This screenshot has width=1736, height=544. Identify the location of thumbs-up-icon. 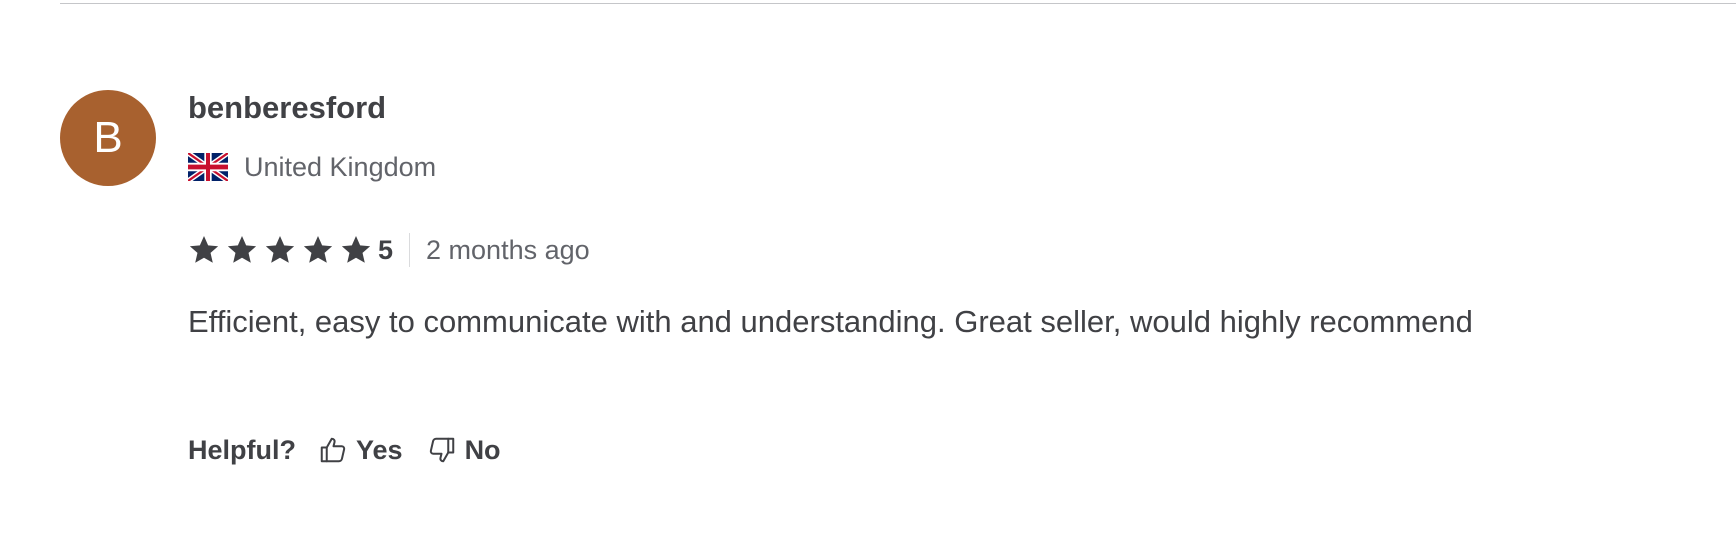
(333, 450).